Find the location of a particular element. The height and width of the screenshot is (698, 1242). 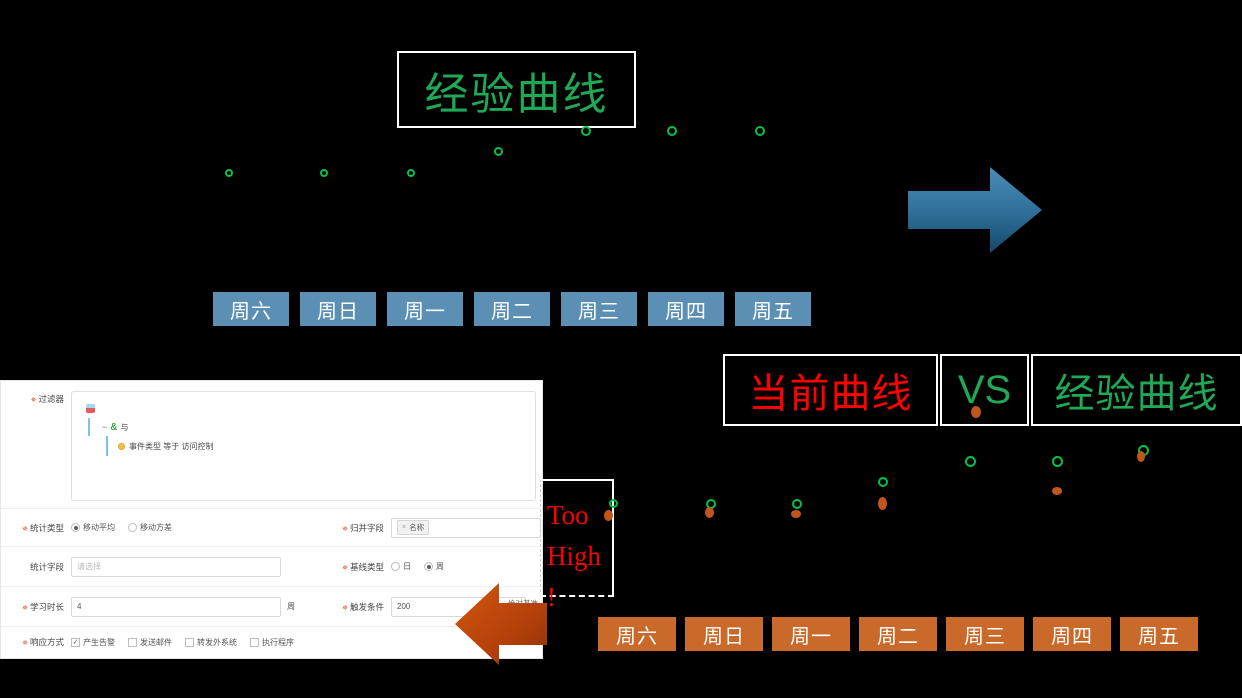

arrow-right-icon is located at coordinates (975, 210).